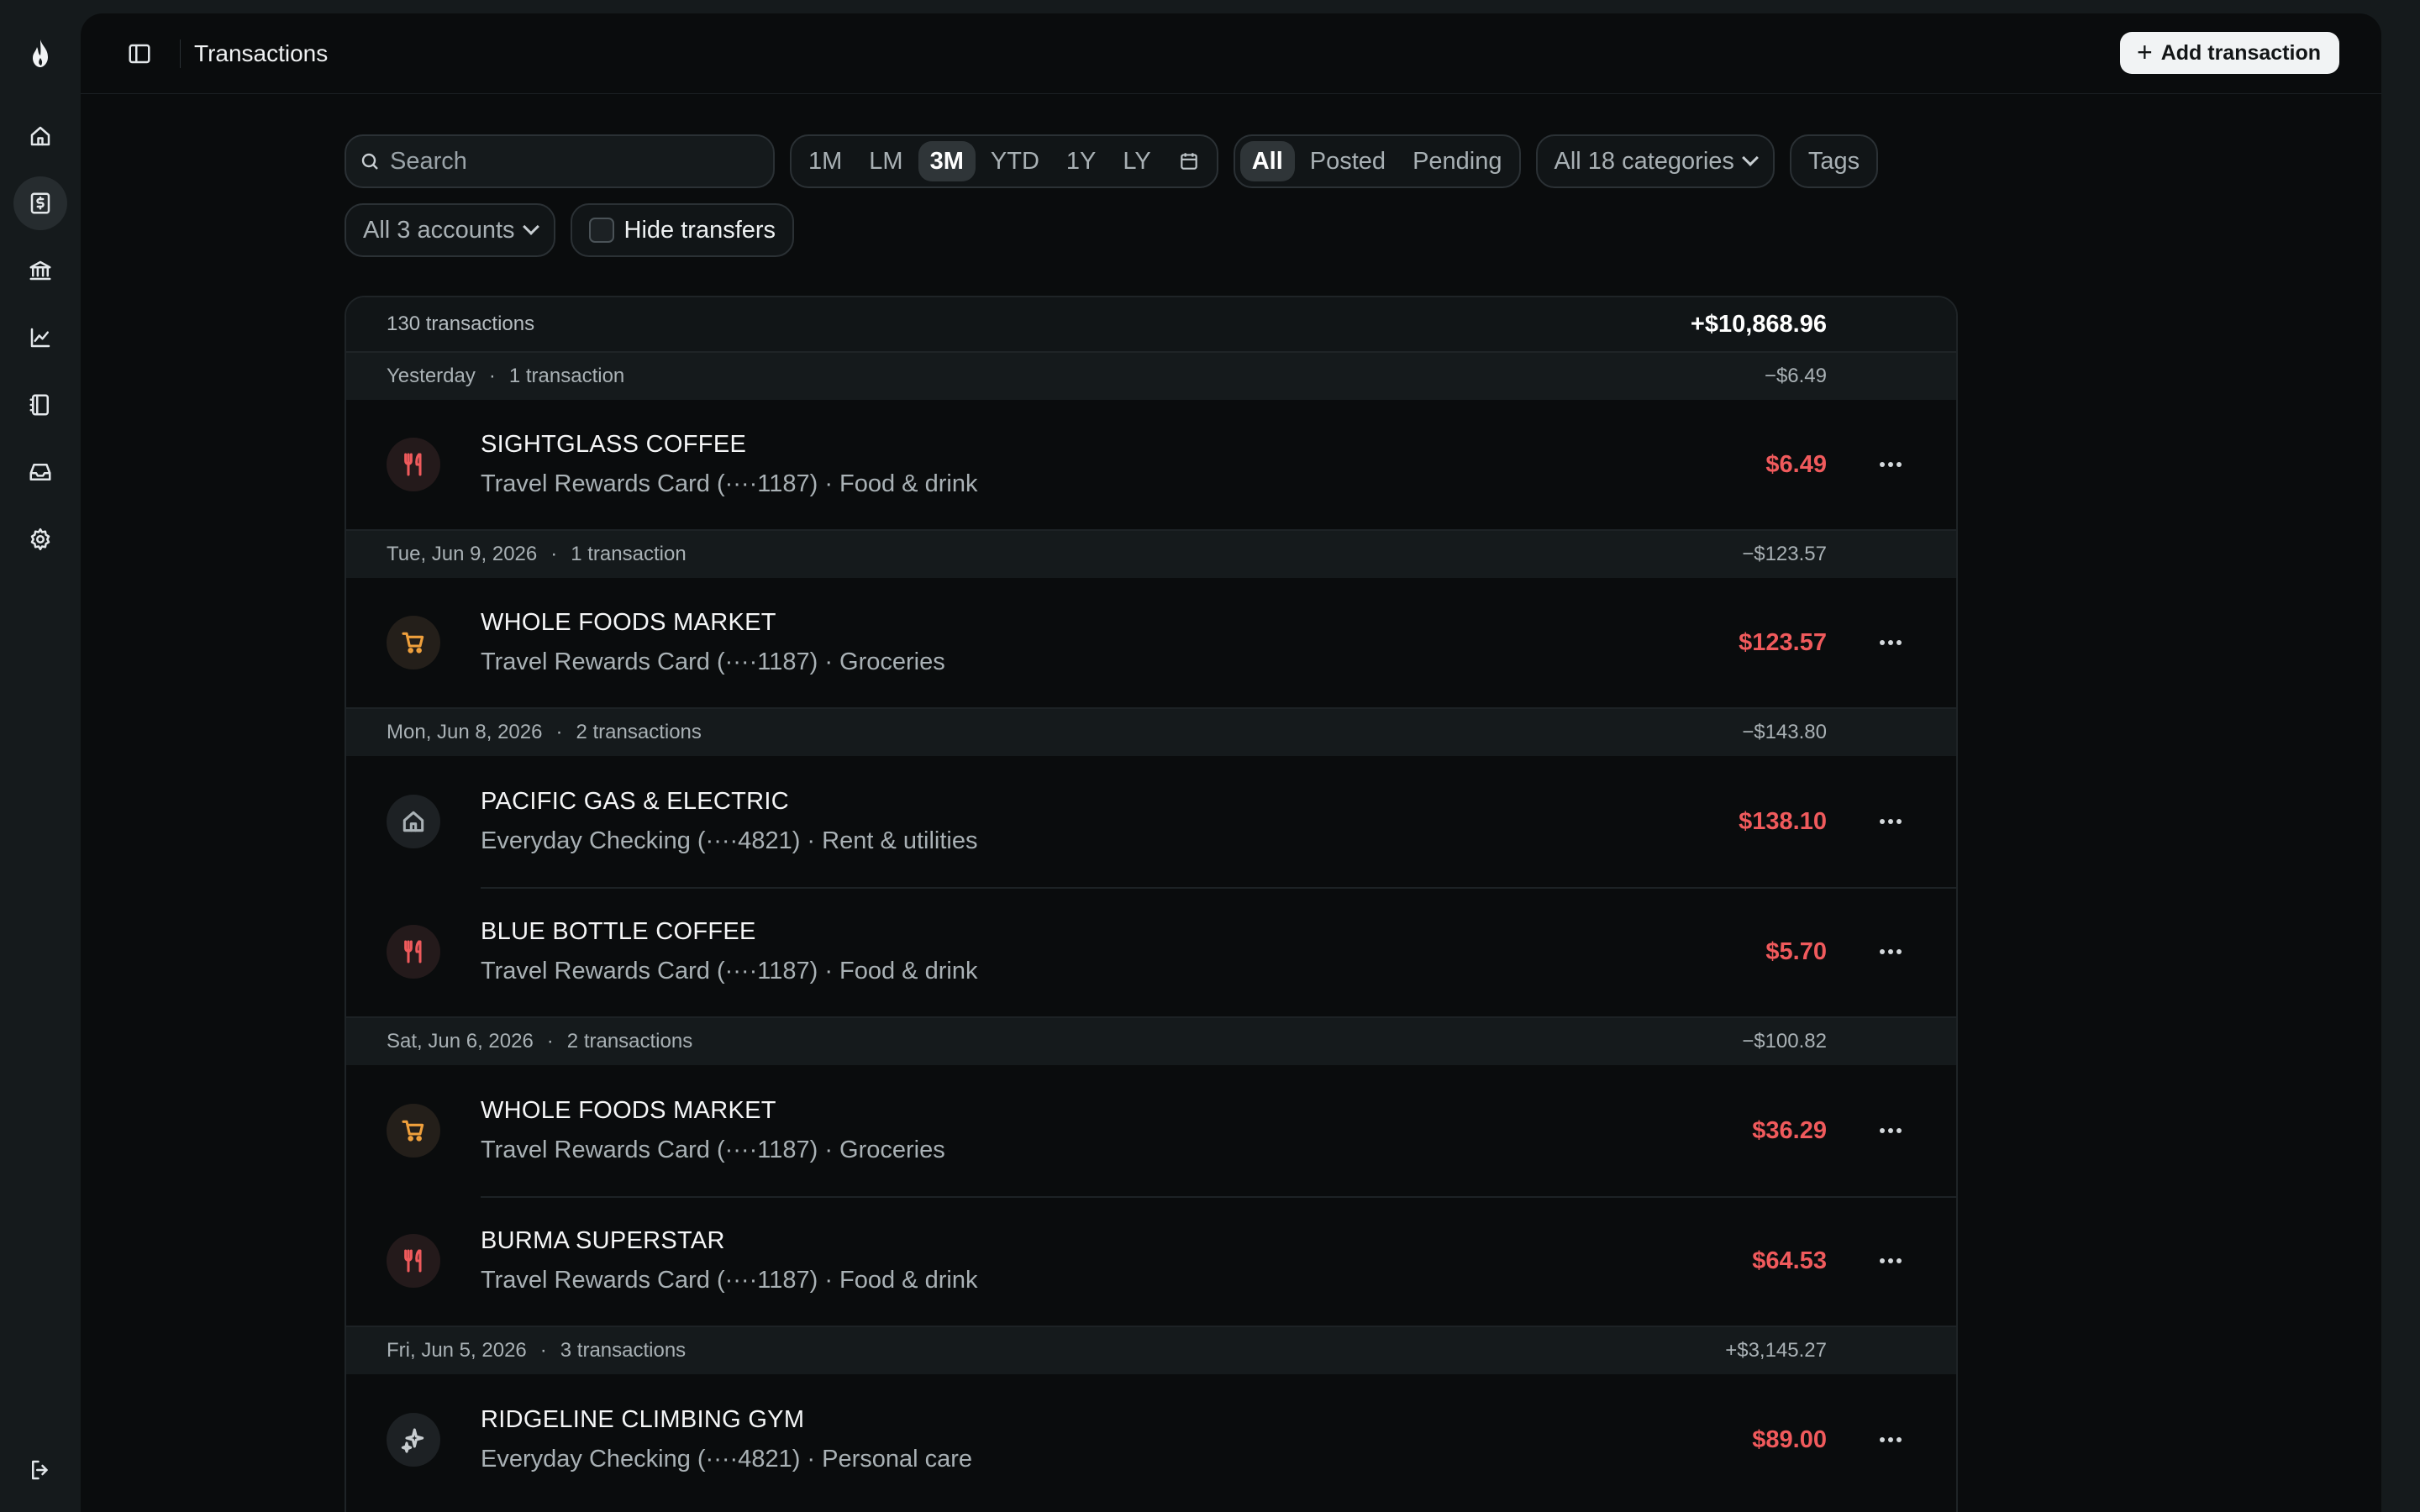 This screenshot has width=2420, height=1512. What do you see at coordinates (40, 539) in the screenshot?
I see `settings-icon` at bounding box center [40, 539].